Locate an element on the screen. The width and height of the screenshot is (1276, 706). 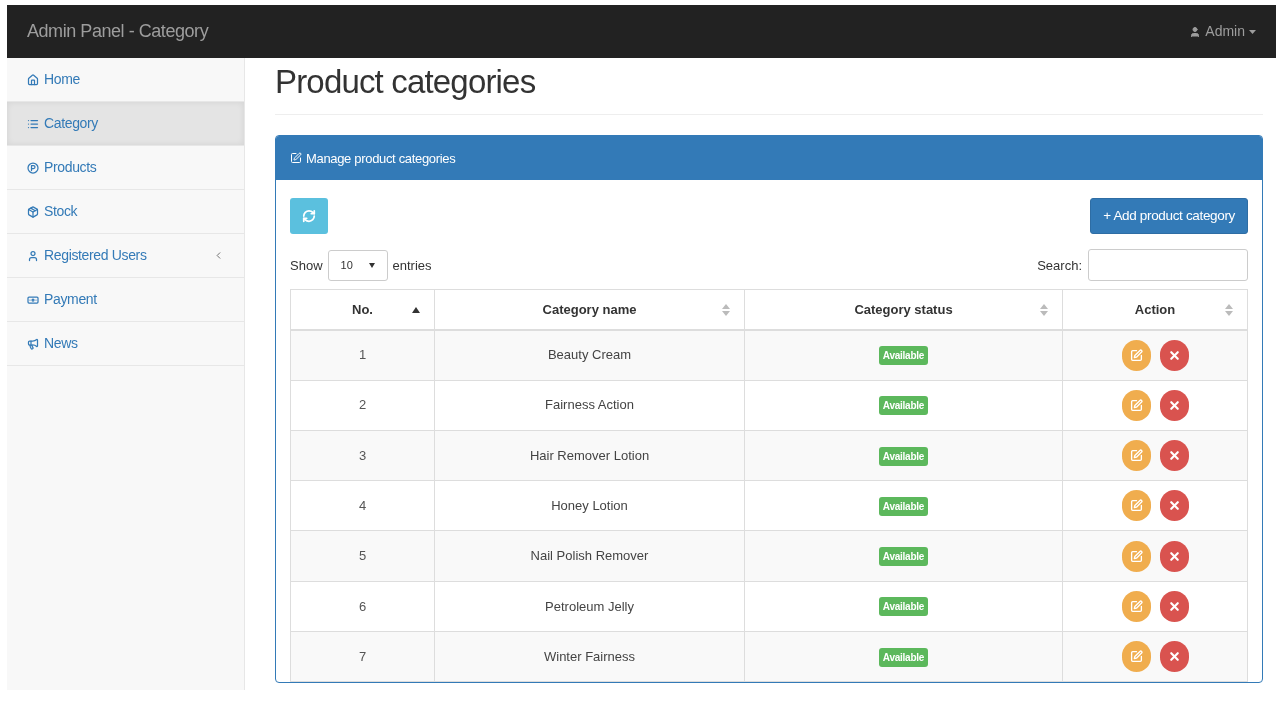
box-icon is located at coordinates (33, 211).